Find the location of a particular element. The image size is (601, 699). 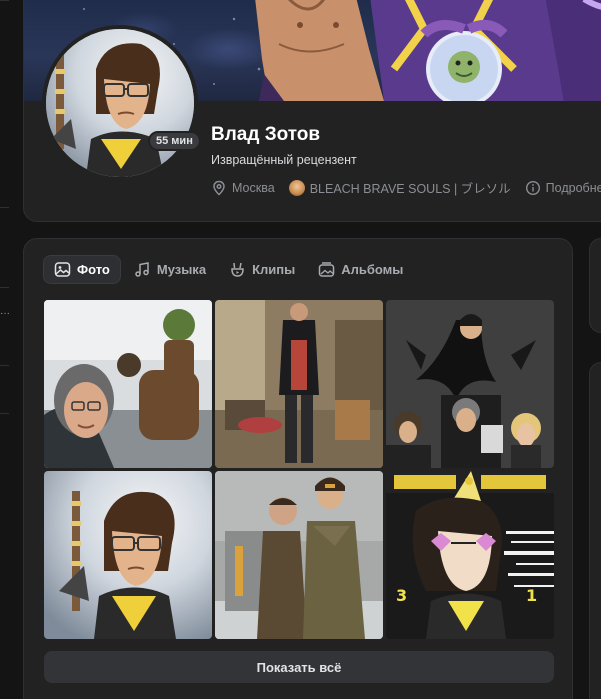

music-icon is located at coordinates (142, 269).